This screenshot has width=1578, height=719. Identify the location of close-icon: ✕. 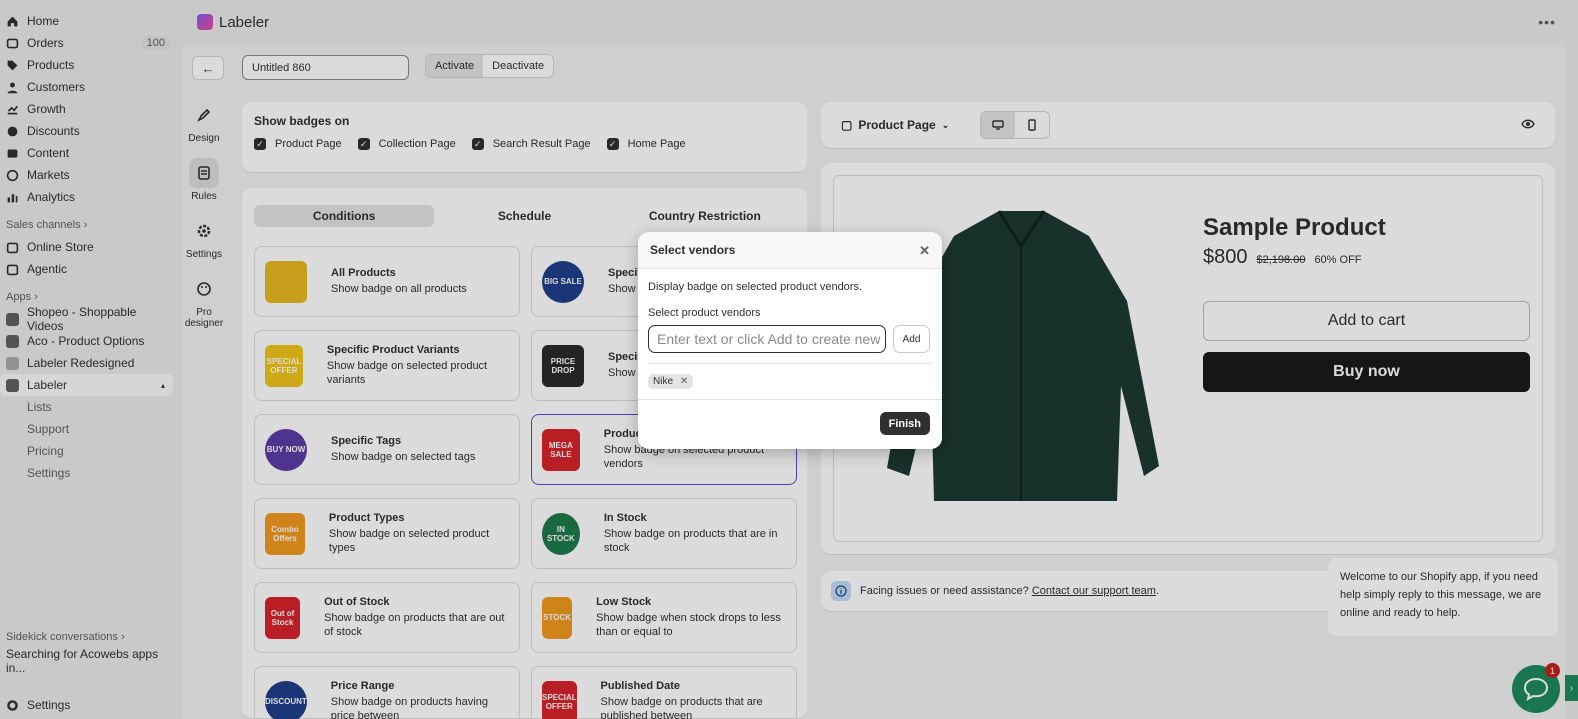
(924, 251).